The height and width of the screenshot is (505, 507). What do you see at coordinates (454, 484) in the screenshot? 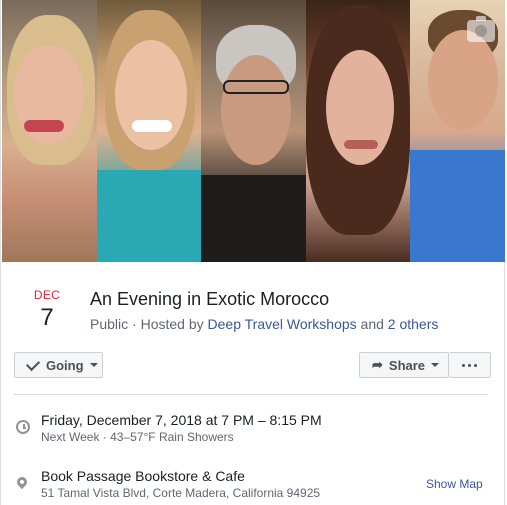
I see `show-map-link: Show Map` at bounding box center [454, 484].